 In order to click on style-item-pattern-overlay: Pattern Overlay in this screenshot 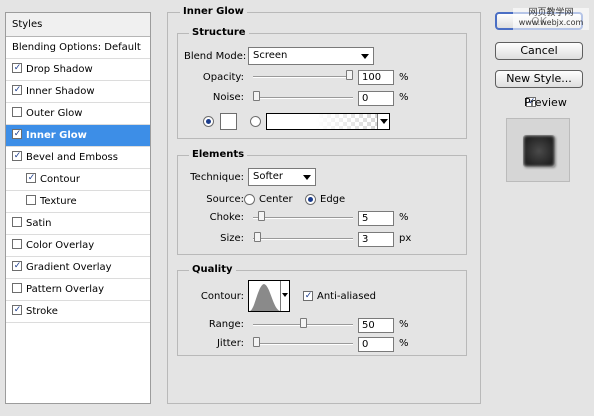, I will do `click(78, 290)`.